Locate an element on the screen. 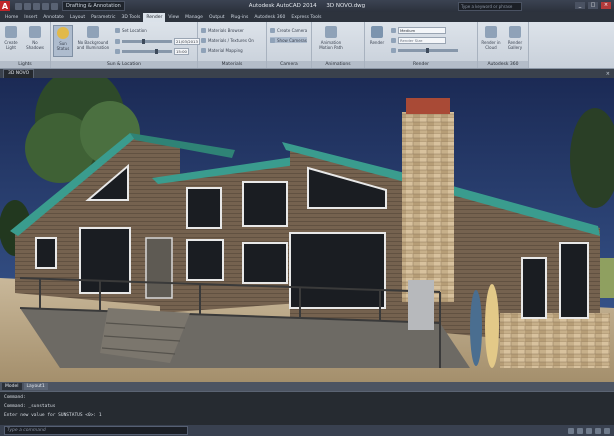 The image size is (614, 436). ortho-icon is located at coordinates (589, 430).